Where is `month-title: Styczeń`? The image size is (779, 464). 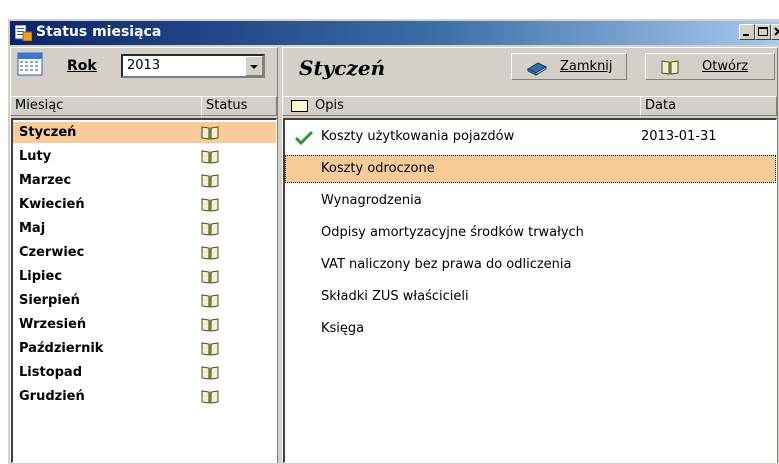 month-title: Styczeń is located at coordinates (342, 68).